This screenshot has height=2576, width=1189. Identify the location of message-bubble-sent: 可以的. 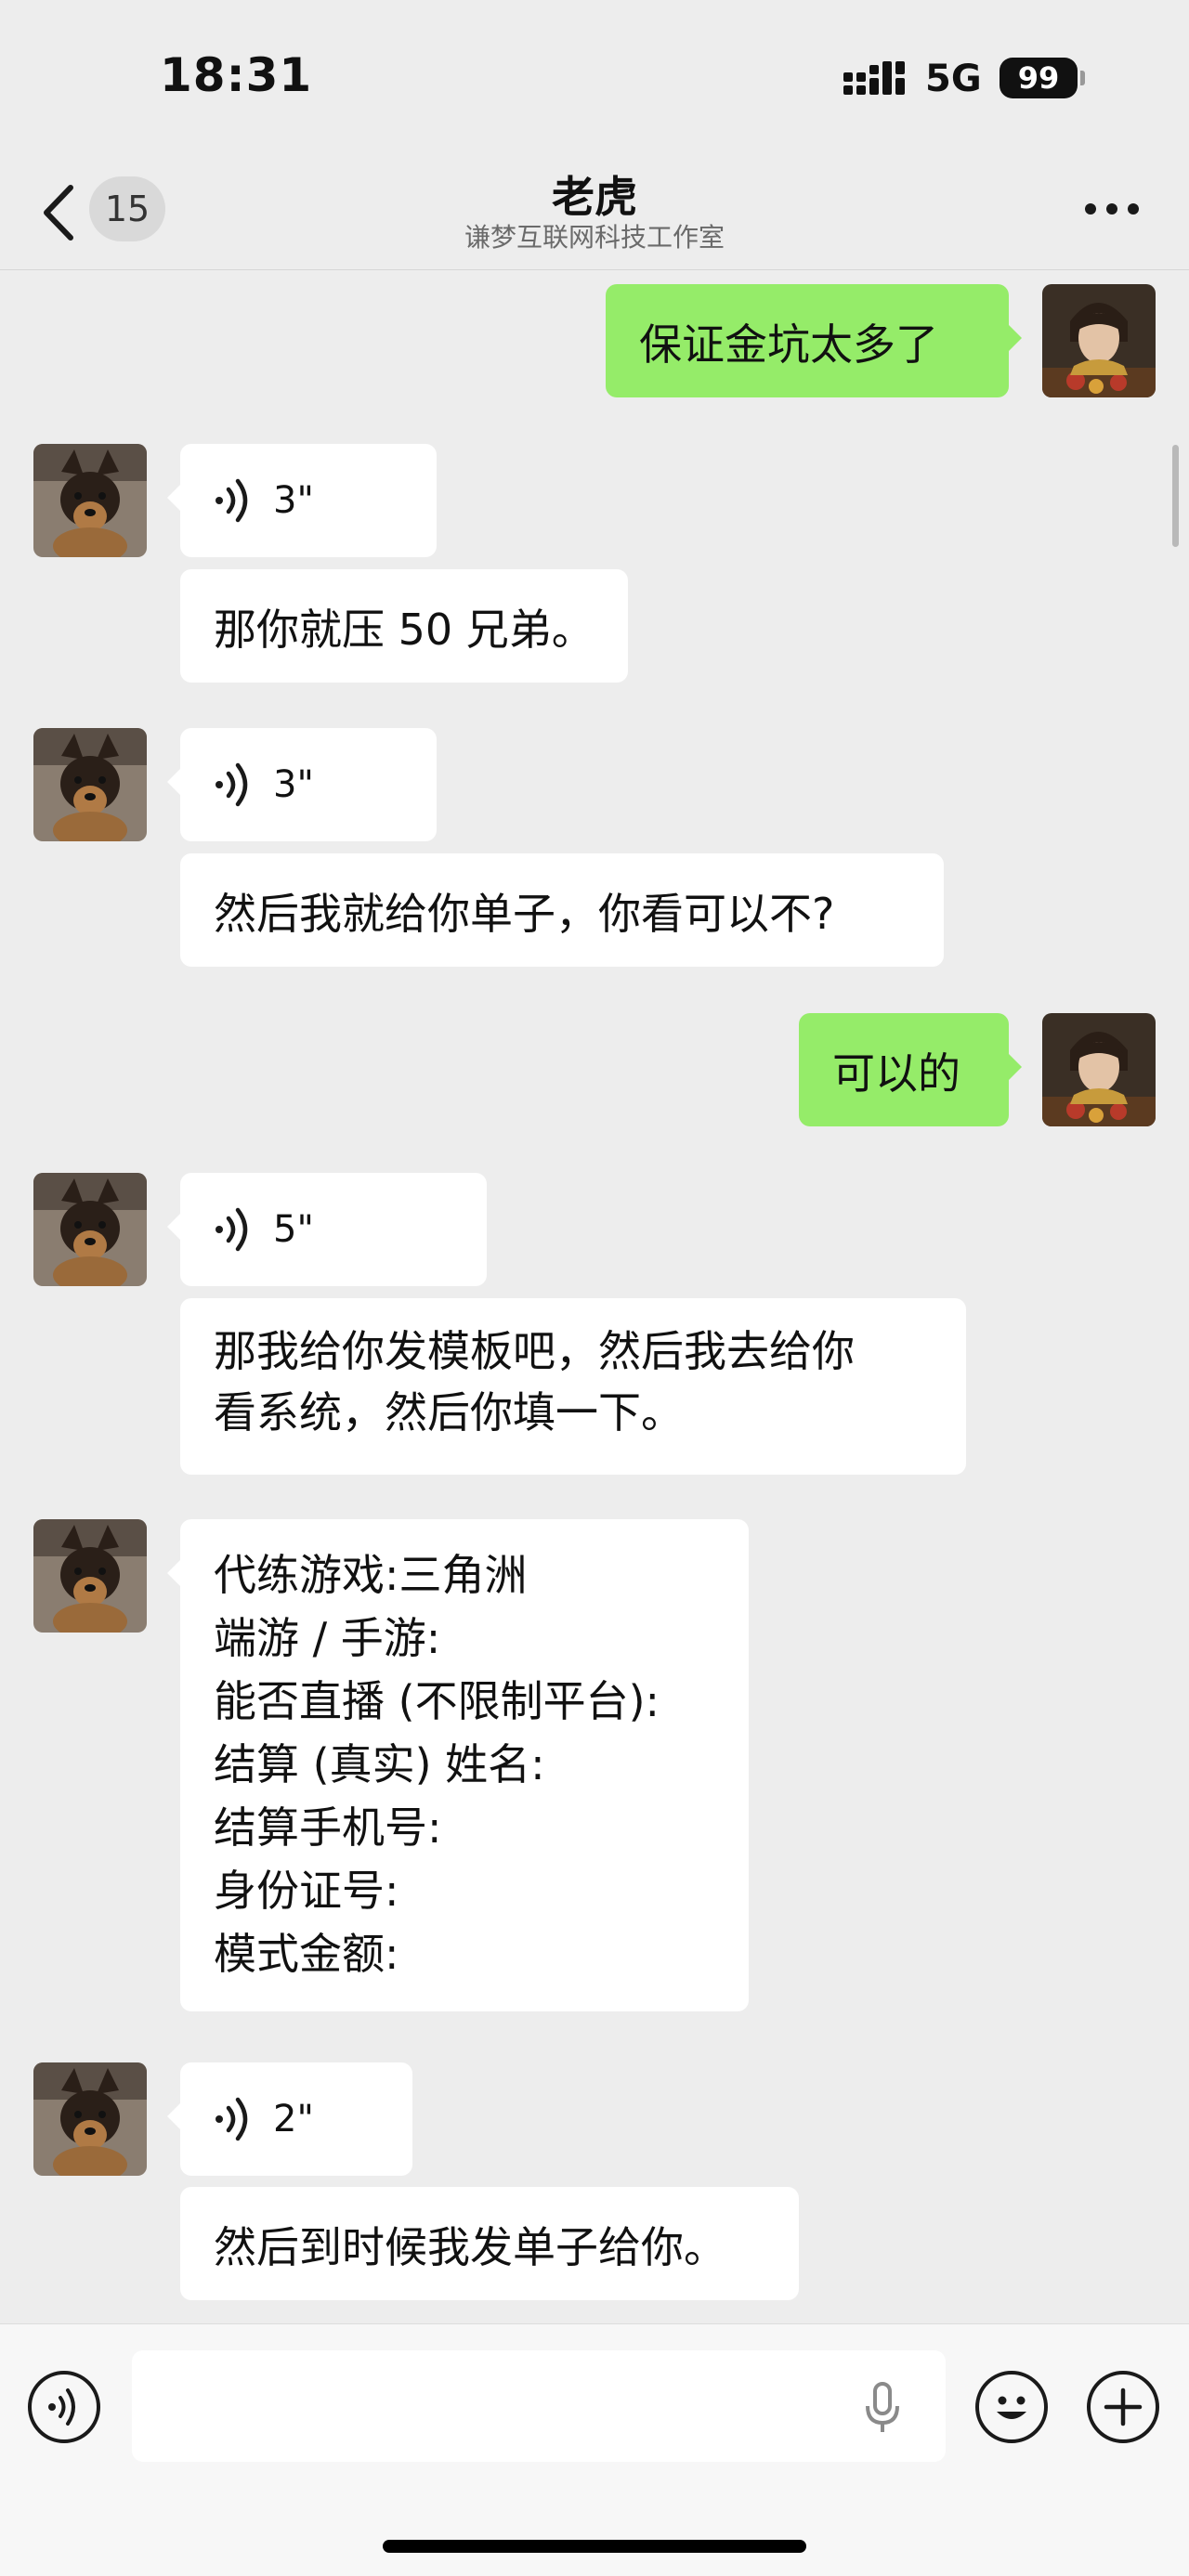
(911, 1070).